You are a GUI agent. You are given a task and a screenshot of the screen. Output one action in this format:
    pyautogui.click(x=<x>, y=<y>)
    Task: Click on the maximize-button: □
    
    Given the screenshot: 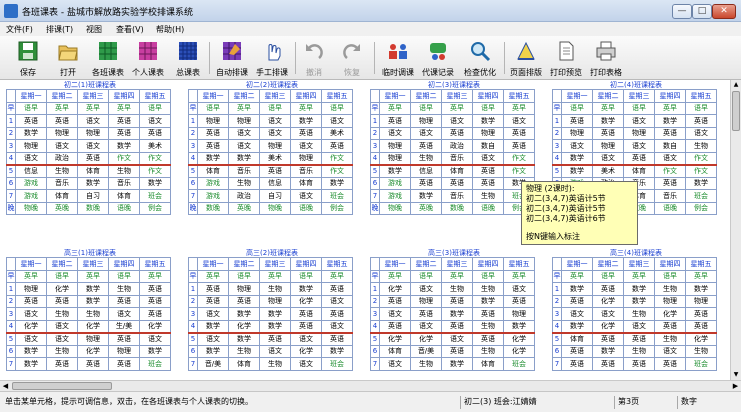 What is the action you would take?
    pyautogui.click(x=702, y=11)
    